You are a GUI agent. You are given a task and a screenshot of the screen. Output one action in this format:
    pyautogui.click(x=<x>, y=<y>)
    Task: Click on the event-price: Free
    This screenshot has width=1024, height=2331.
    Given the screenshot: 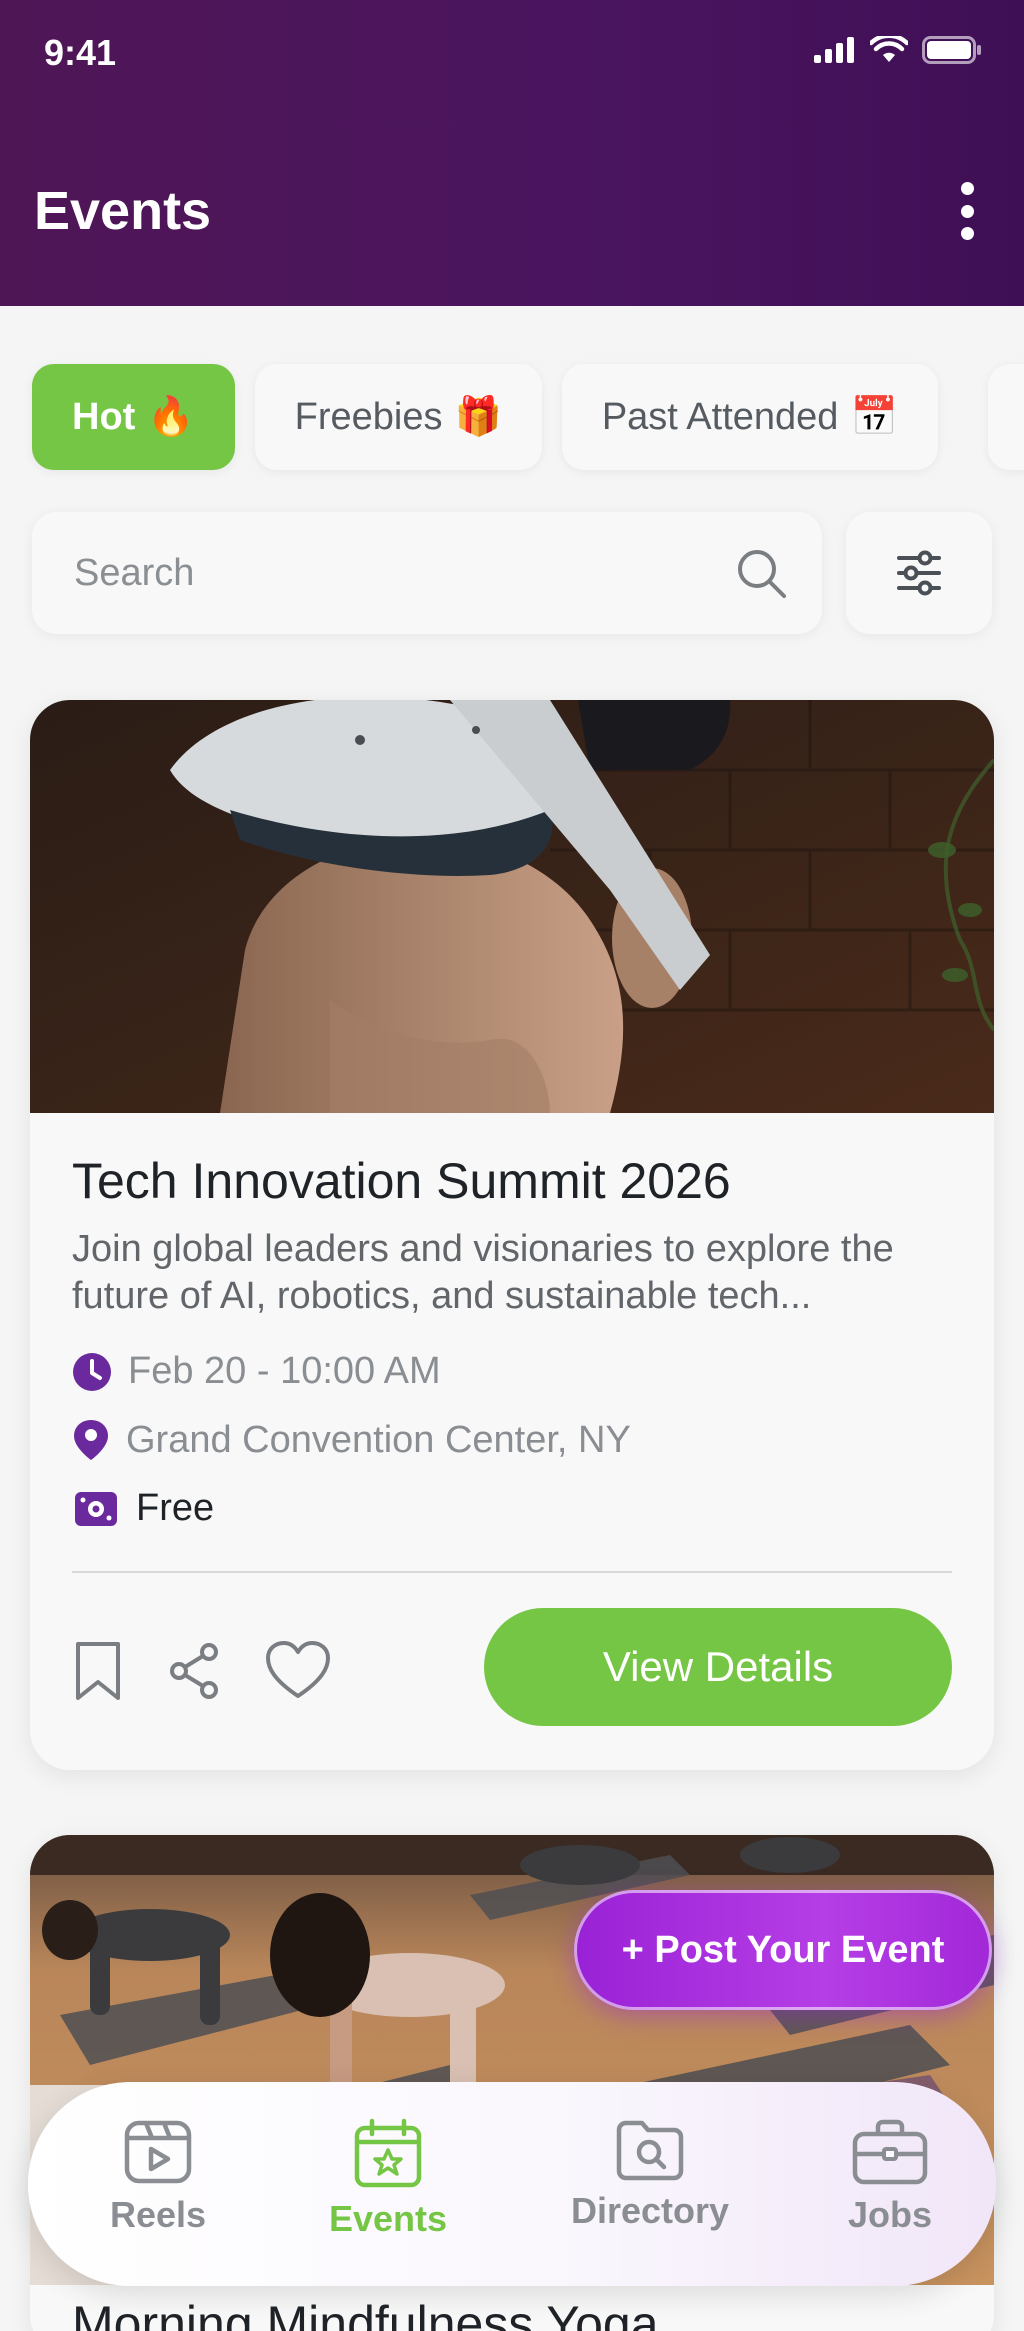 What is the action you would take?
    pyautogui.click(x=175, y=1508)
    